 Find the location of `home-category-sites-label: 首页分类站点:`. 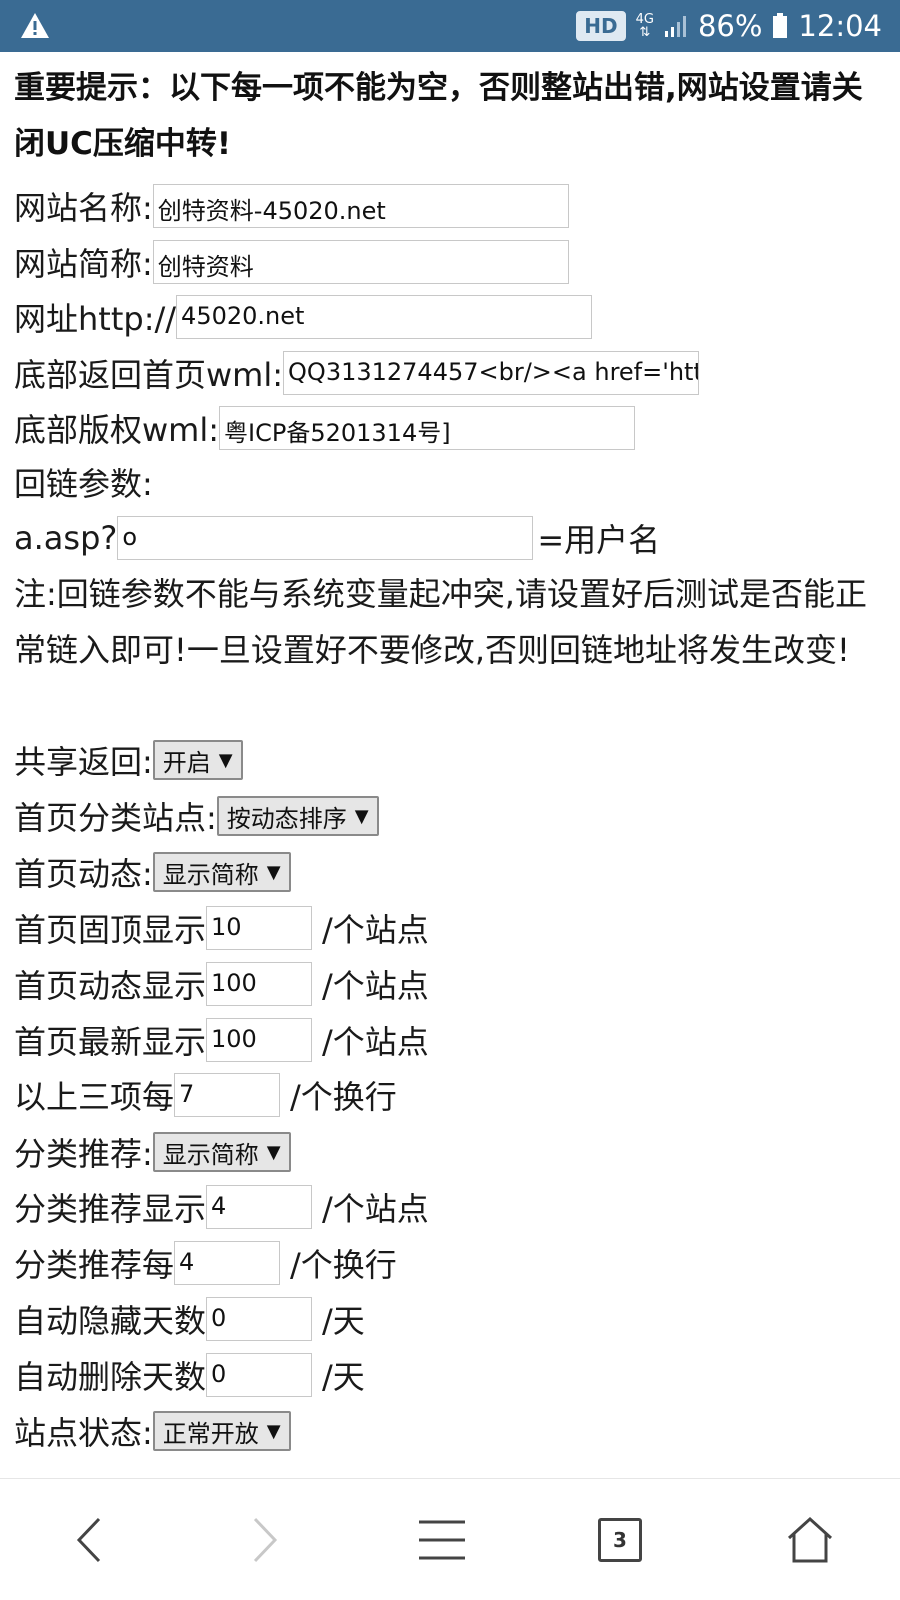

home-category-sites-label: 首页分类站点: is located at coordinates (115, 818).